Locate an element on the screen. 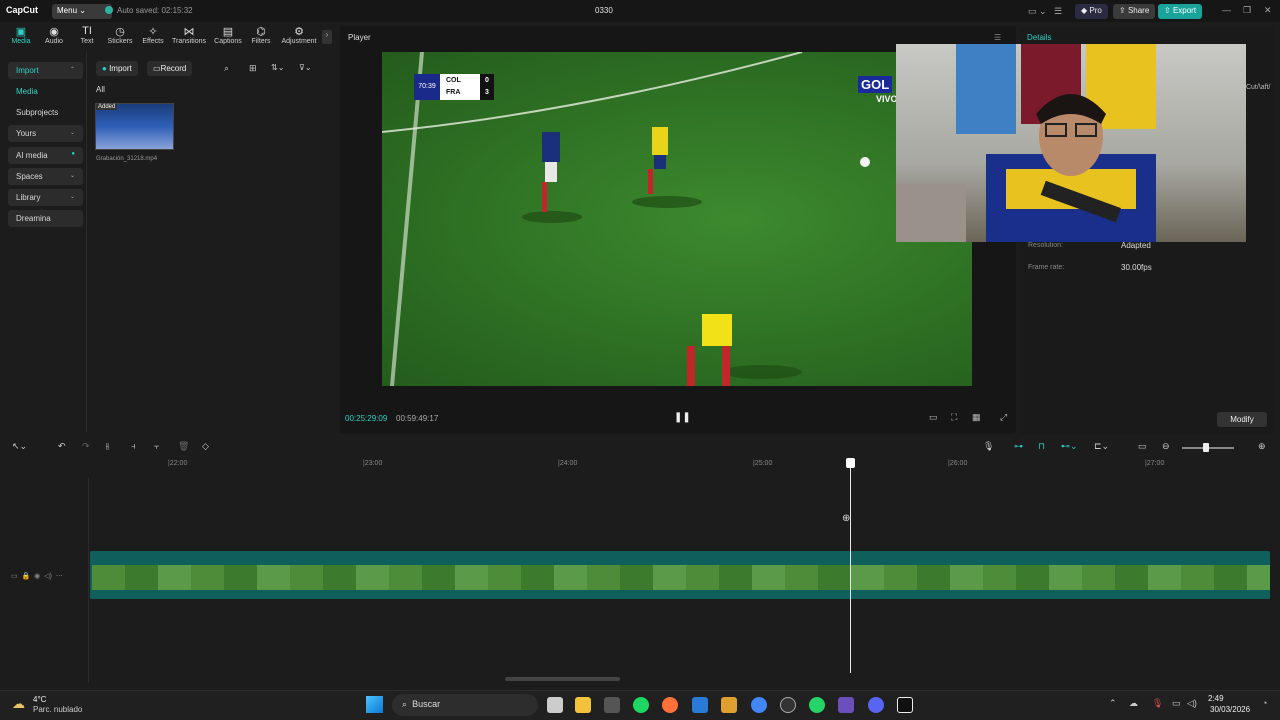 This screenshot has width=1280, height=720. split-icon: ⫲ is located at coordinates (107, 446).